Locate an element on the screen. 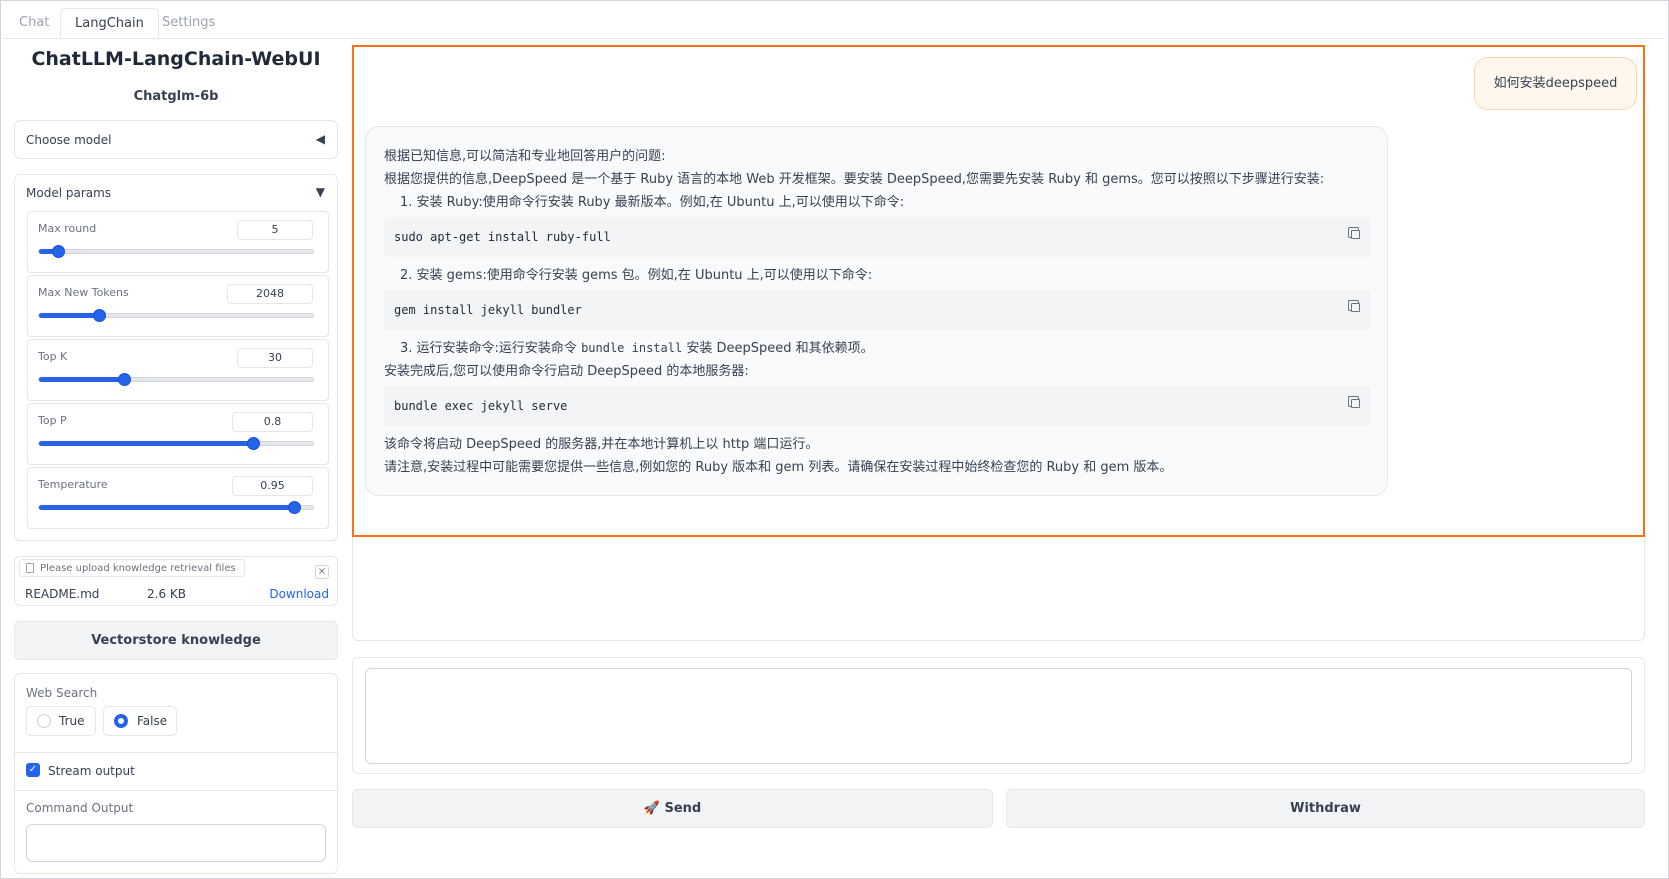 The height and width of the screenshot is (879, 1669). code-block: bundle exec jekyll serve is located at coordinates (877, 406).